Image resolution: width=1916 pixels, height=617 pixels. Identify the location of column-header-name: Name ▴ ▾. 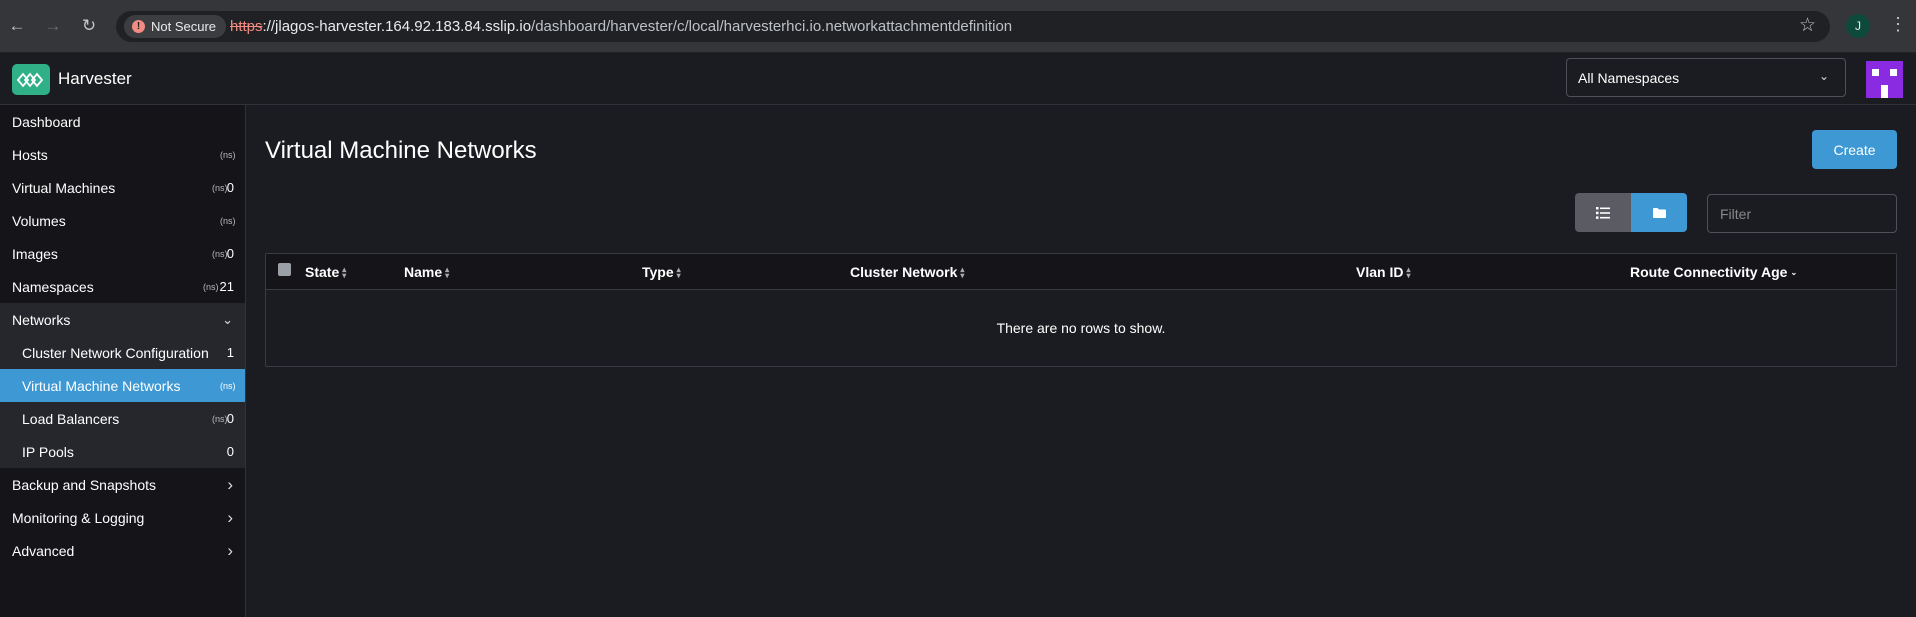
(426, 272).